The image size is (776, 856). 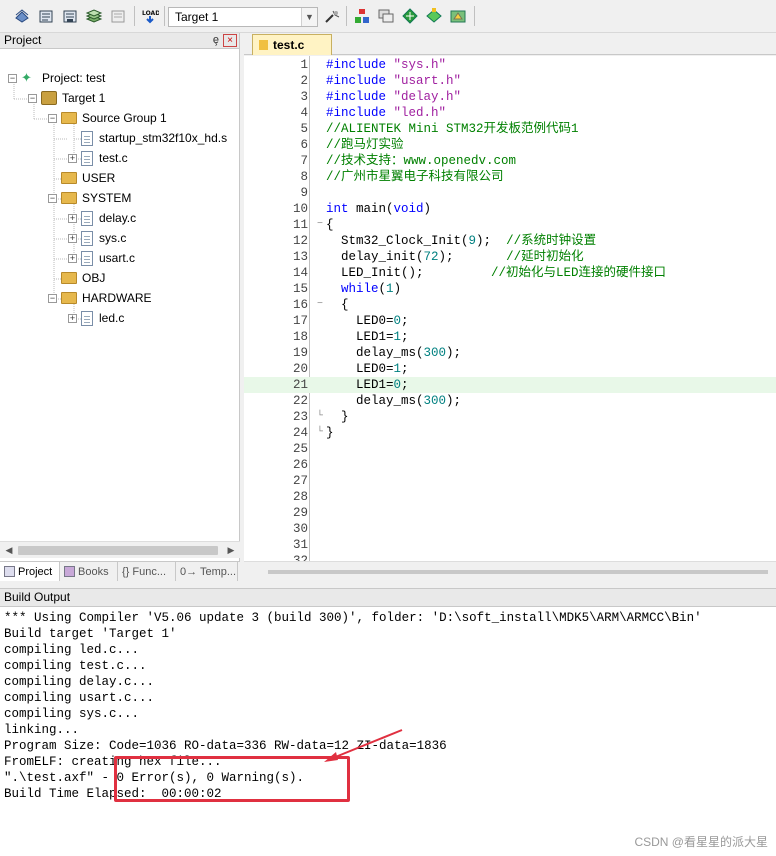 What do you see at coordinates (216, 40) in the screenshot?
I see `pin-icon: ȩ` at bounding box center [216, 40].